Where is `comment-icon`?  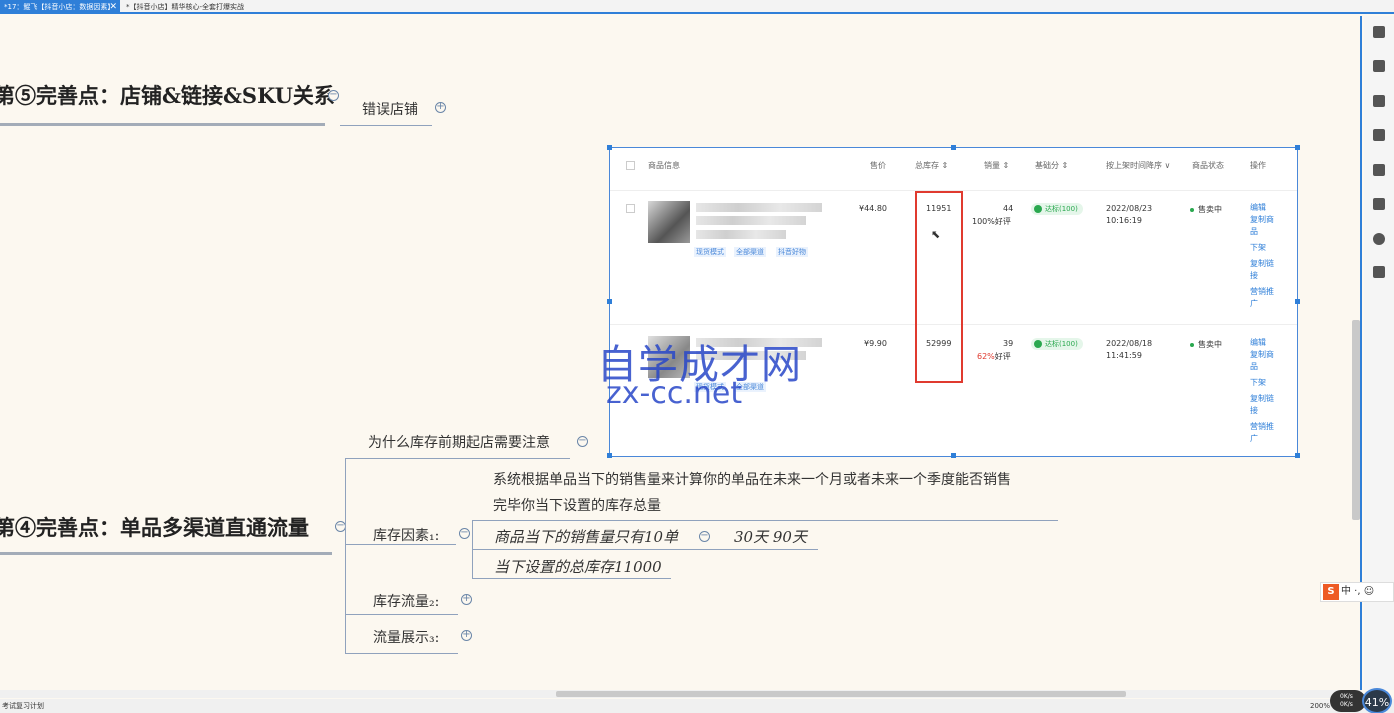
comment-icon is located at coordinates (1379, 239).